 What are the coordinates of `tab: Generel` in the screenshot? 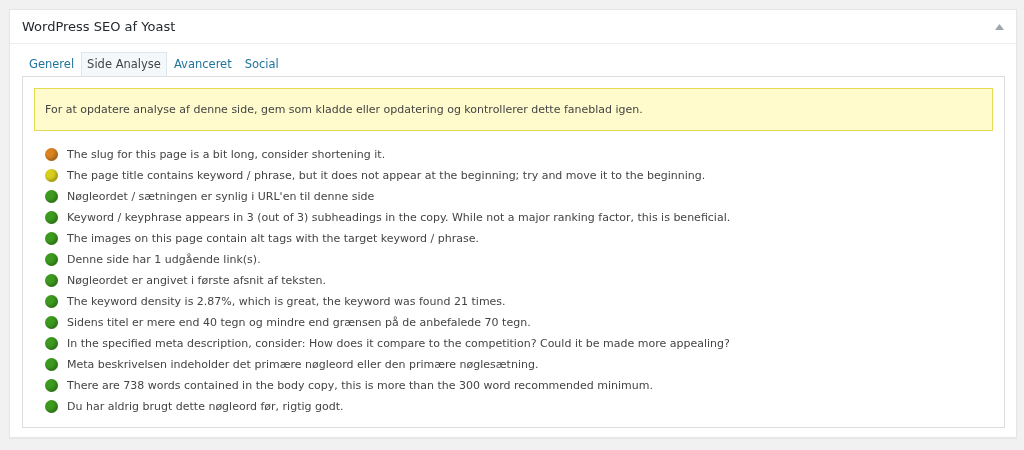 It's located at (52, 64).